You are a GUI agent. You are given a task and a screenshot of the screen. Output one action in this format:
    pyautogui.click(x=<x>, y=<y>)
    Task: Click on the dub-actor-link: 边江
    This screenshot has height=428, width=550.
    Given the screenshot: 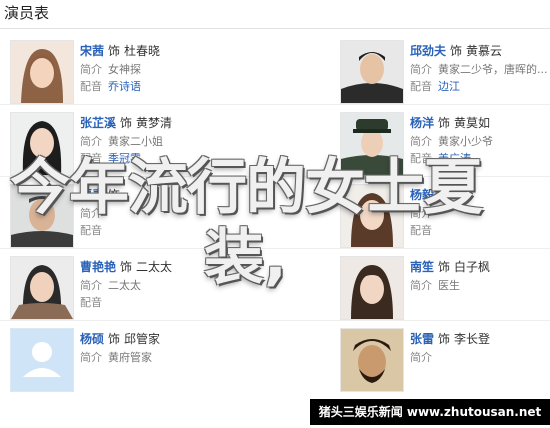 What is the action you would take?
    pyautogui.click(x=449, y=86)
    